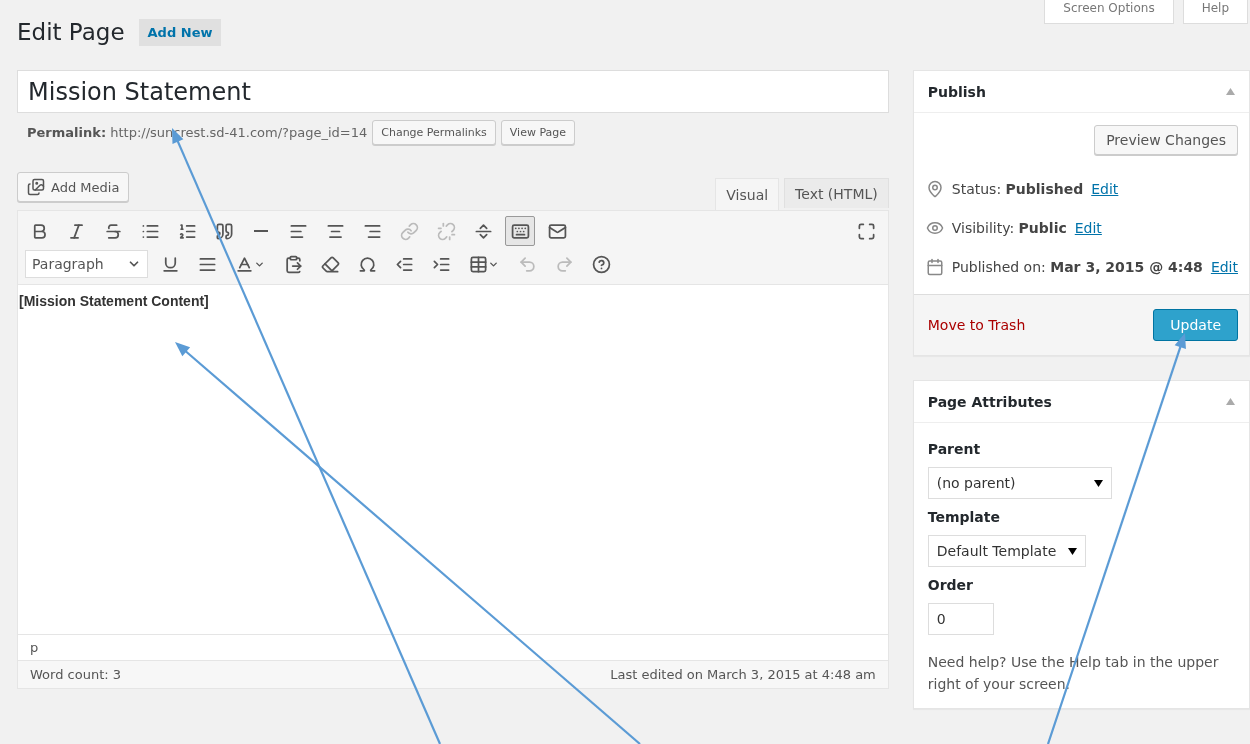  What do you see at coordinates (114, 301) in the screenshot?
I see `content-text: [Mission Statement Content]` at bounding box center [114, 301].